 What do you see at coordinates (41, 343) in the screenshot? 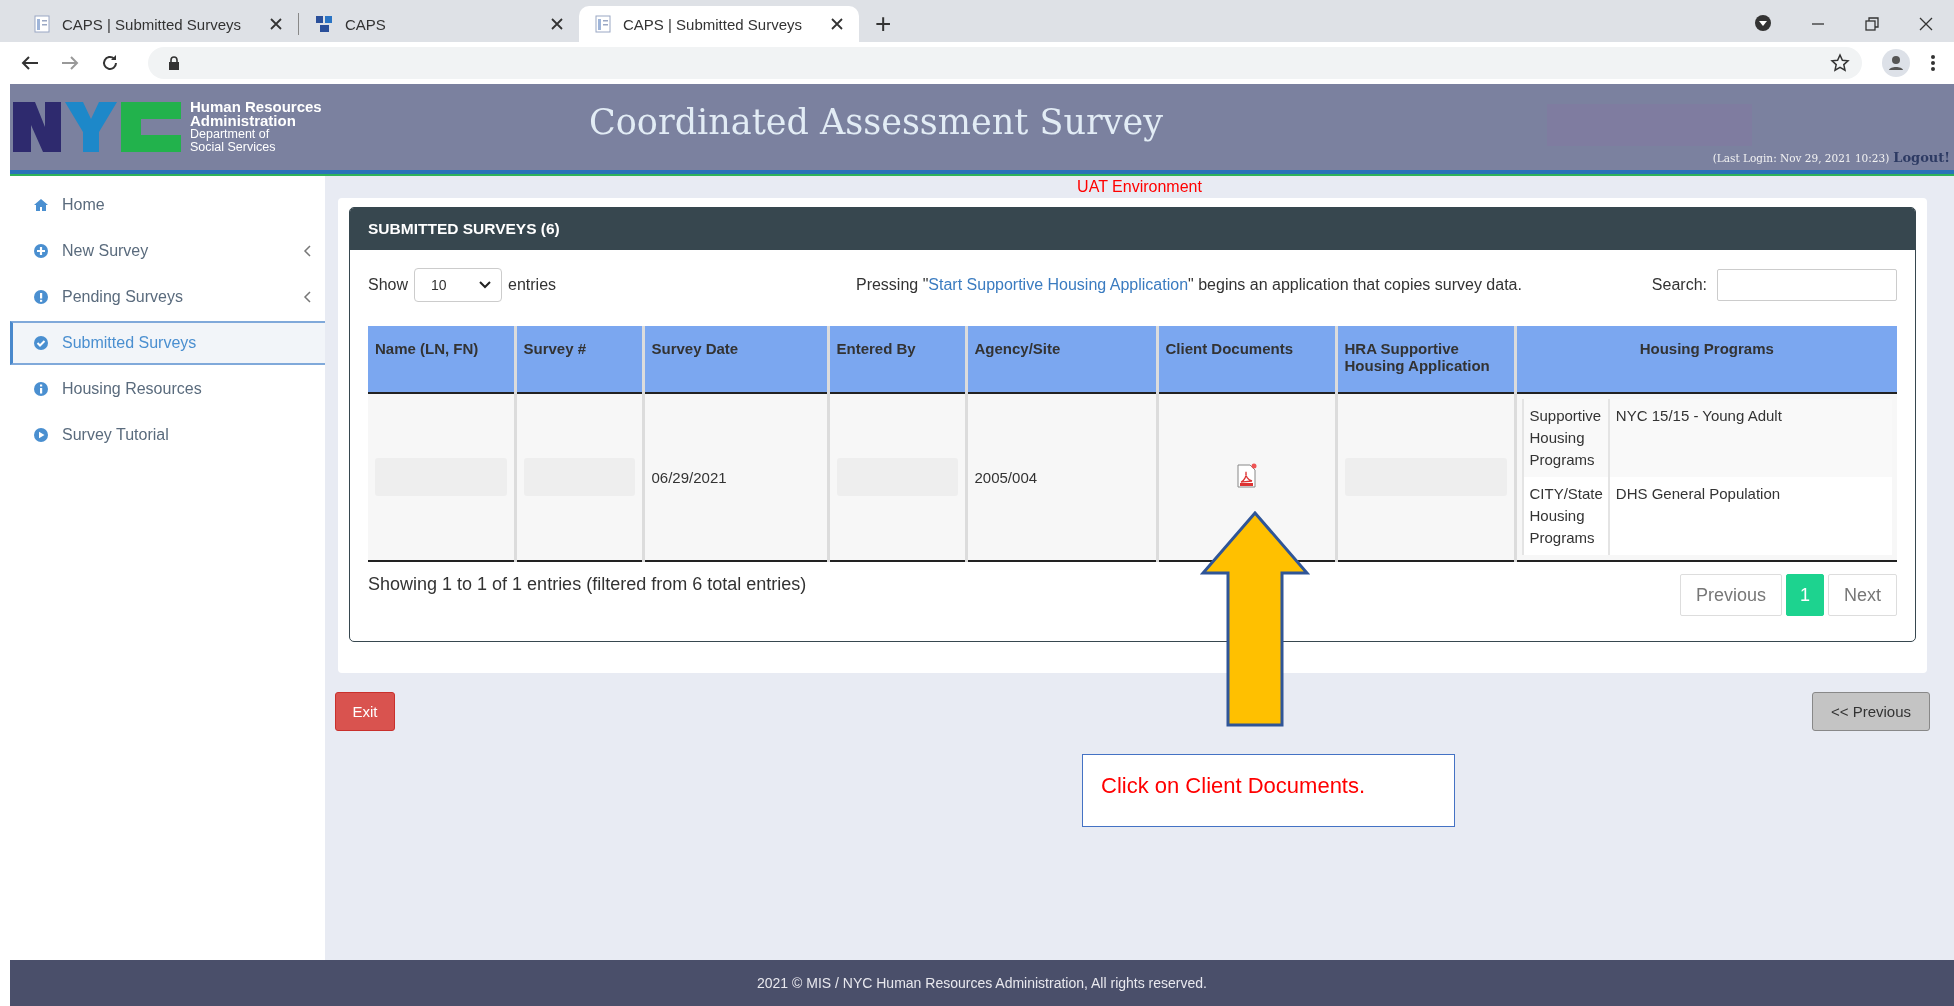
I see `check-circle-icon` at bounding box center [41, 343].